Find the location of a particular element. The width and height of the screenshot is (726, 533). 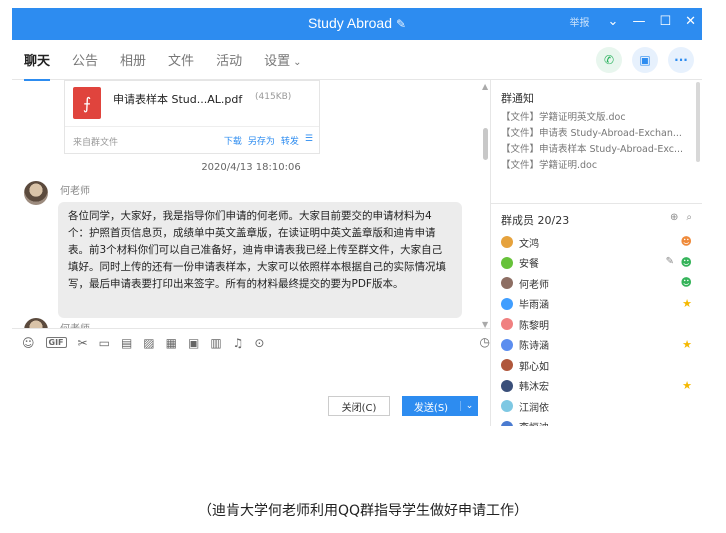

close-button: 关闭(C) is located at coordinates (359, 406).